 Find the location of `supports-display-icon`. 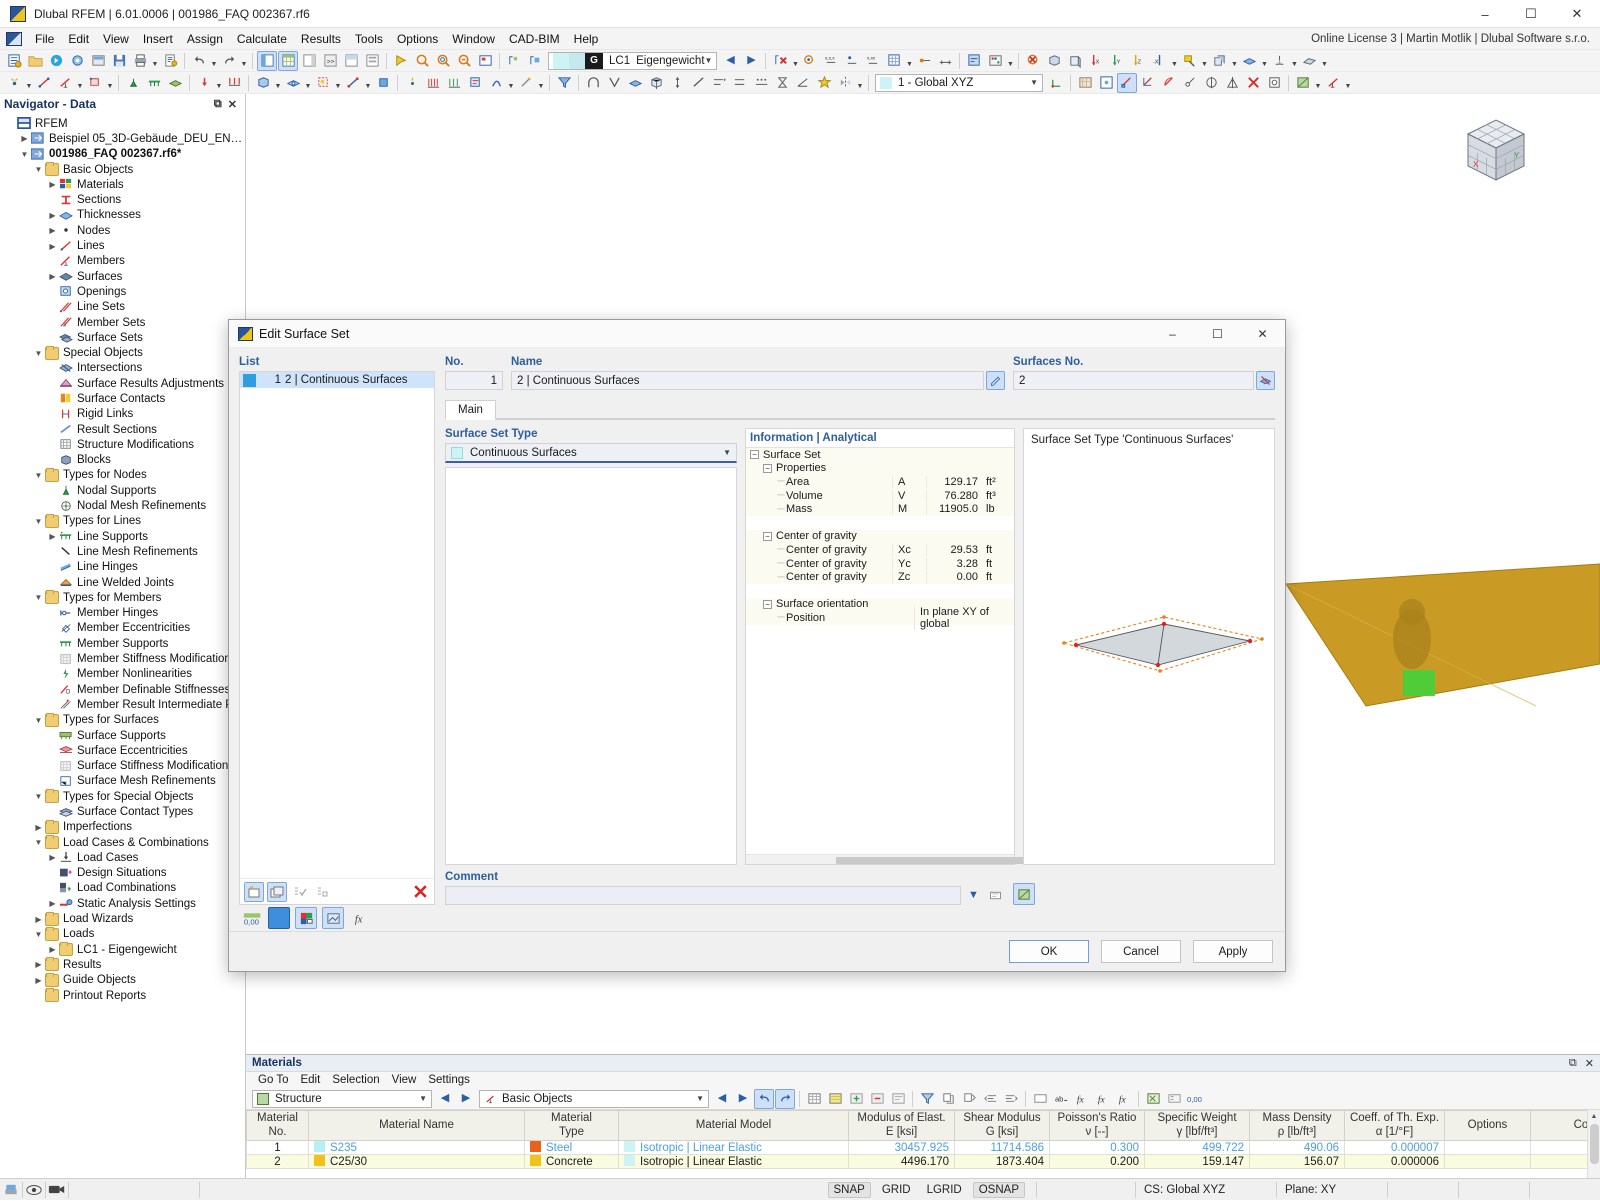

supports-display-icon is located at coordinates (1279, 61).